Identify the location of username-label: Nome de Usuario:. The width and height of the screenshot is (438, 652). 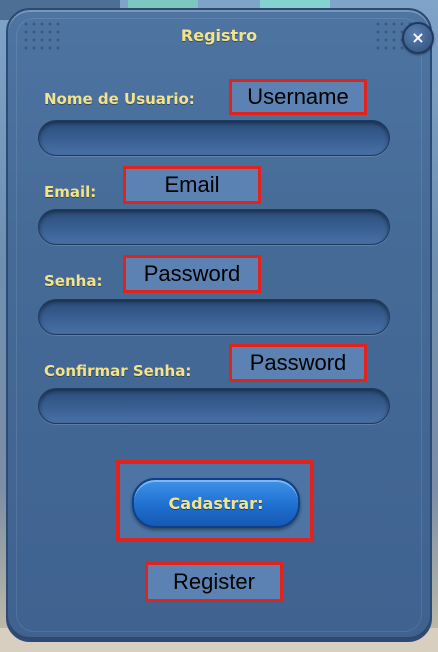
(119, 99).